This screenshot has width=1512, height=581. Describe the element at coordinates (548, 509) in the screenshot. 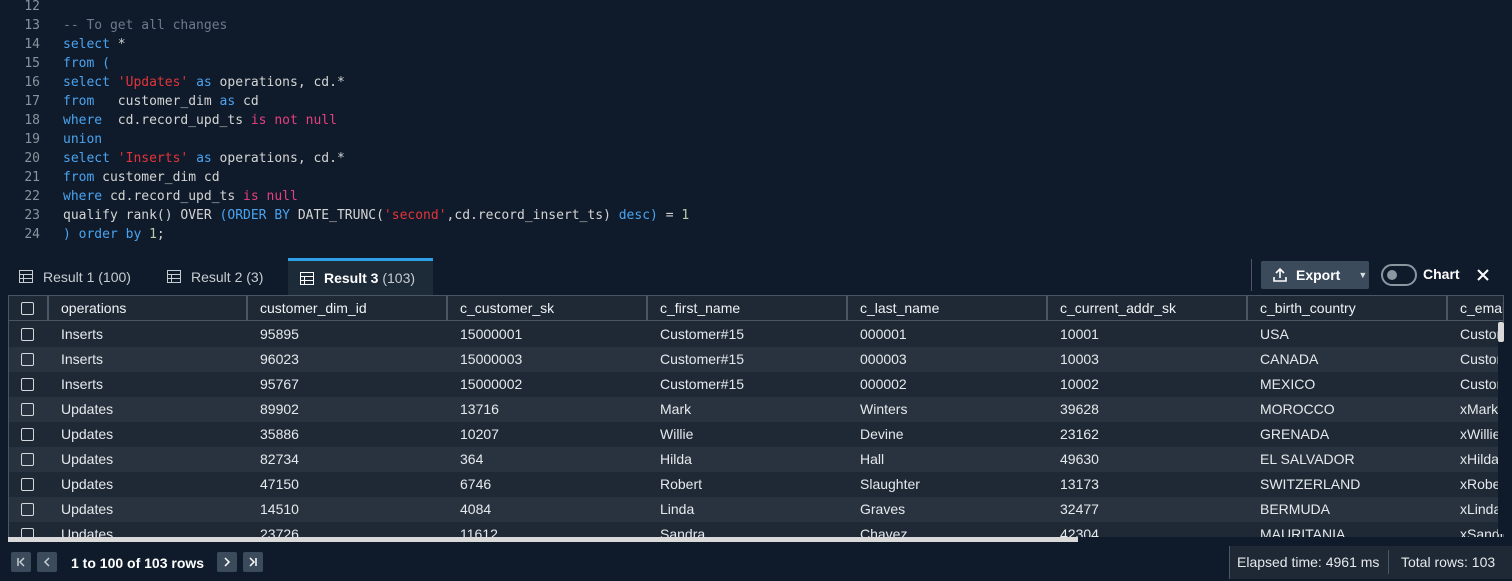

I see `table-cell: 4084` at that location.